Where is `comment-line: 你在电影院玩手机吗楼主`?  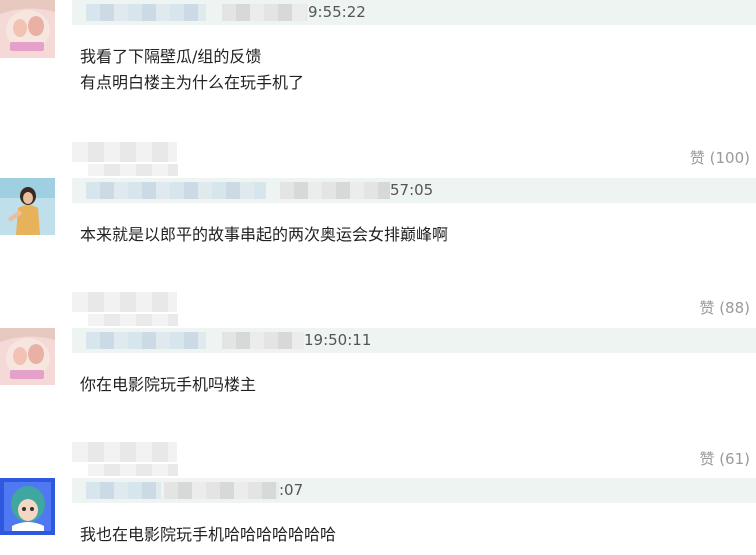
comment-line: 你在电影院玩手机吗楼主 is located at coordinates (168, 384).